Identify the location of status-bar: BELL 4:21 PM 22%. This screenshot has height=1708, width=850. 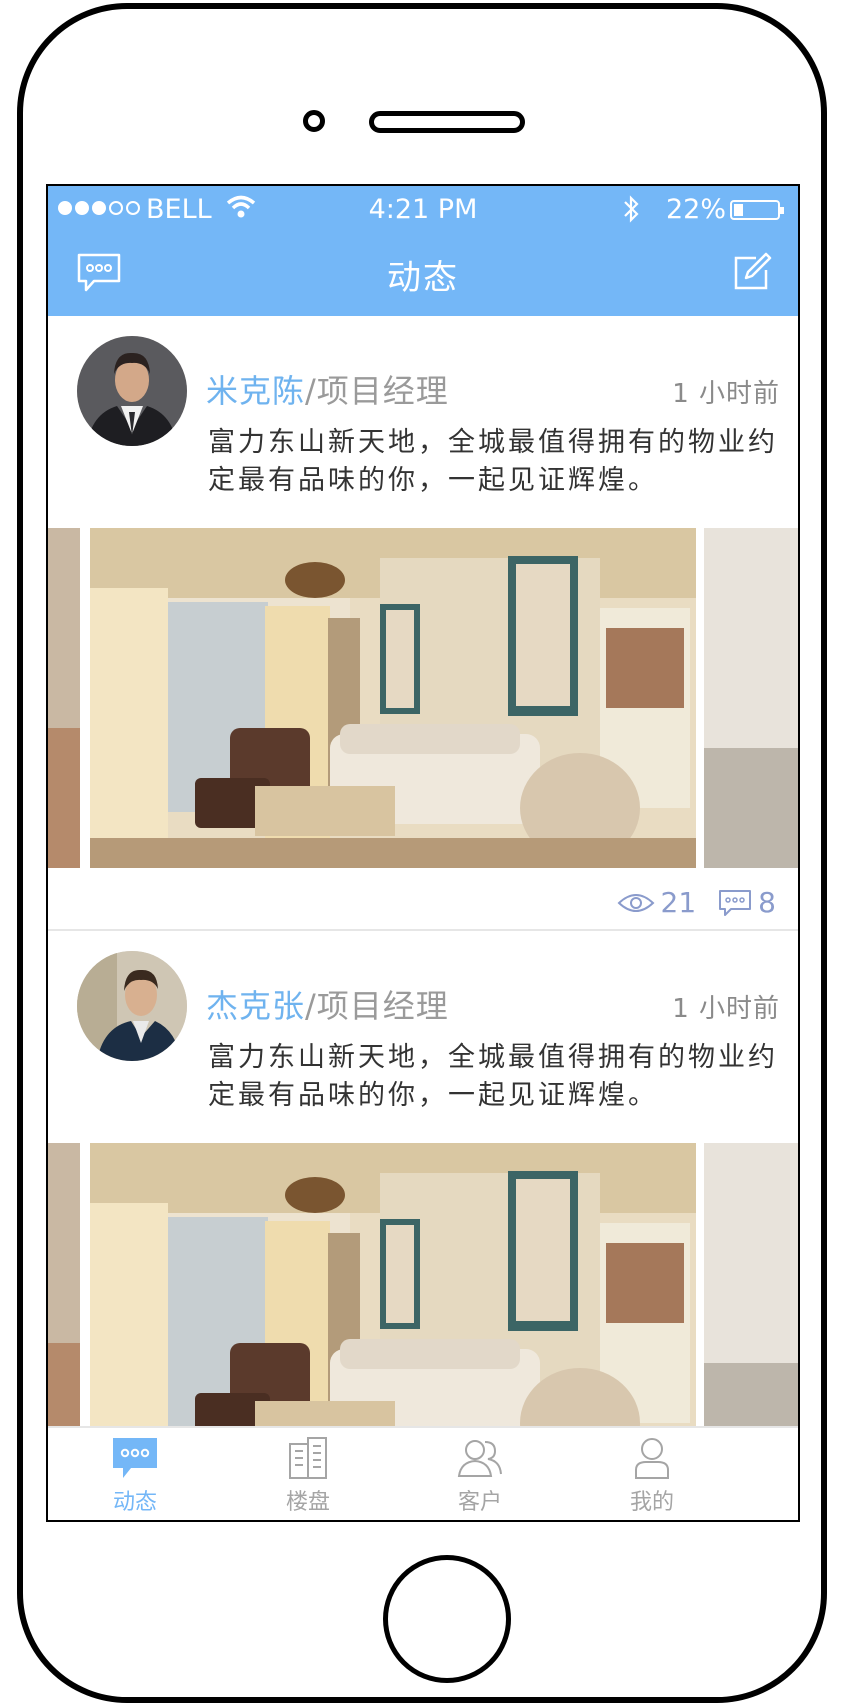
(423, 208).